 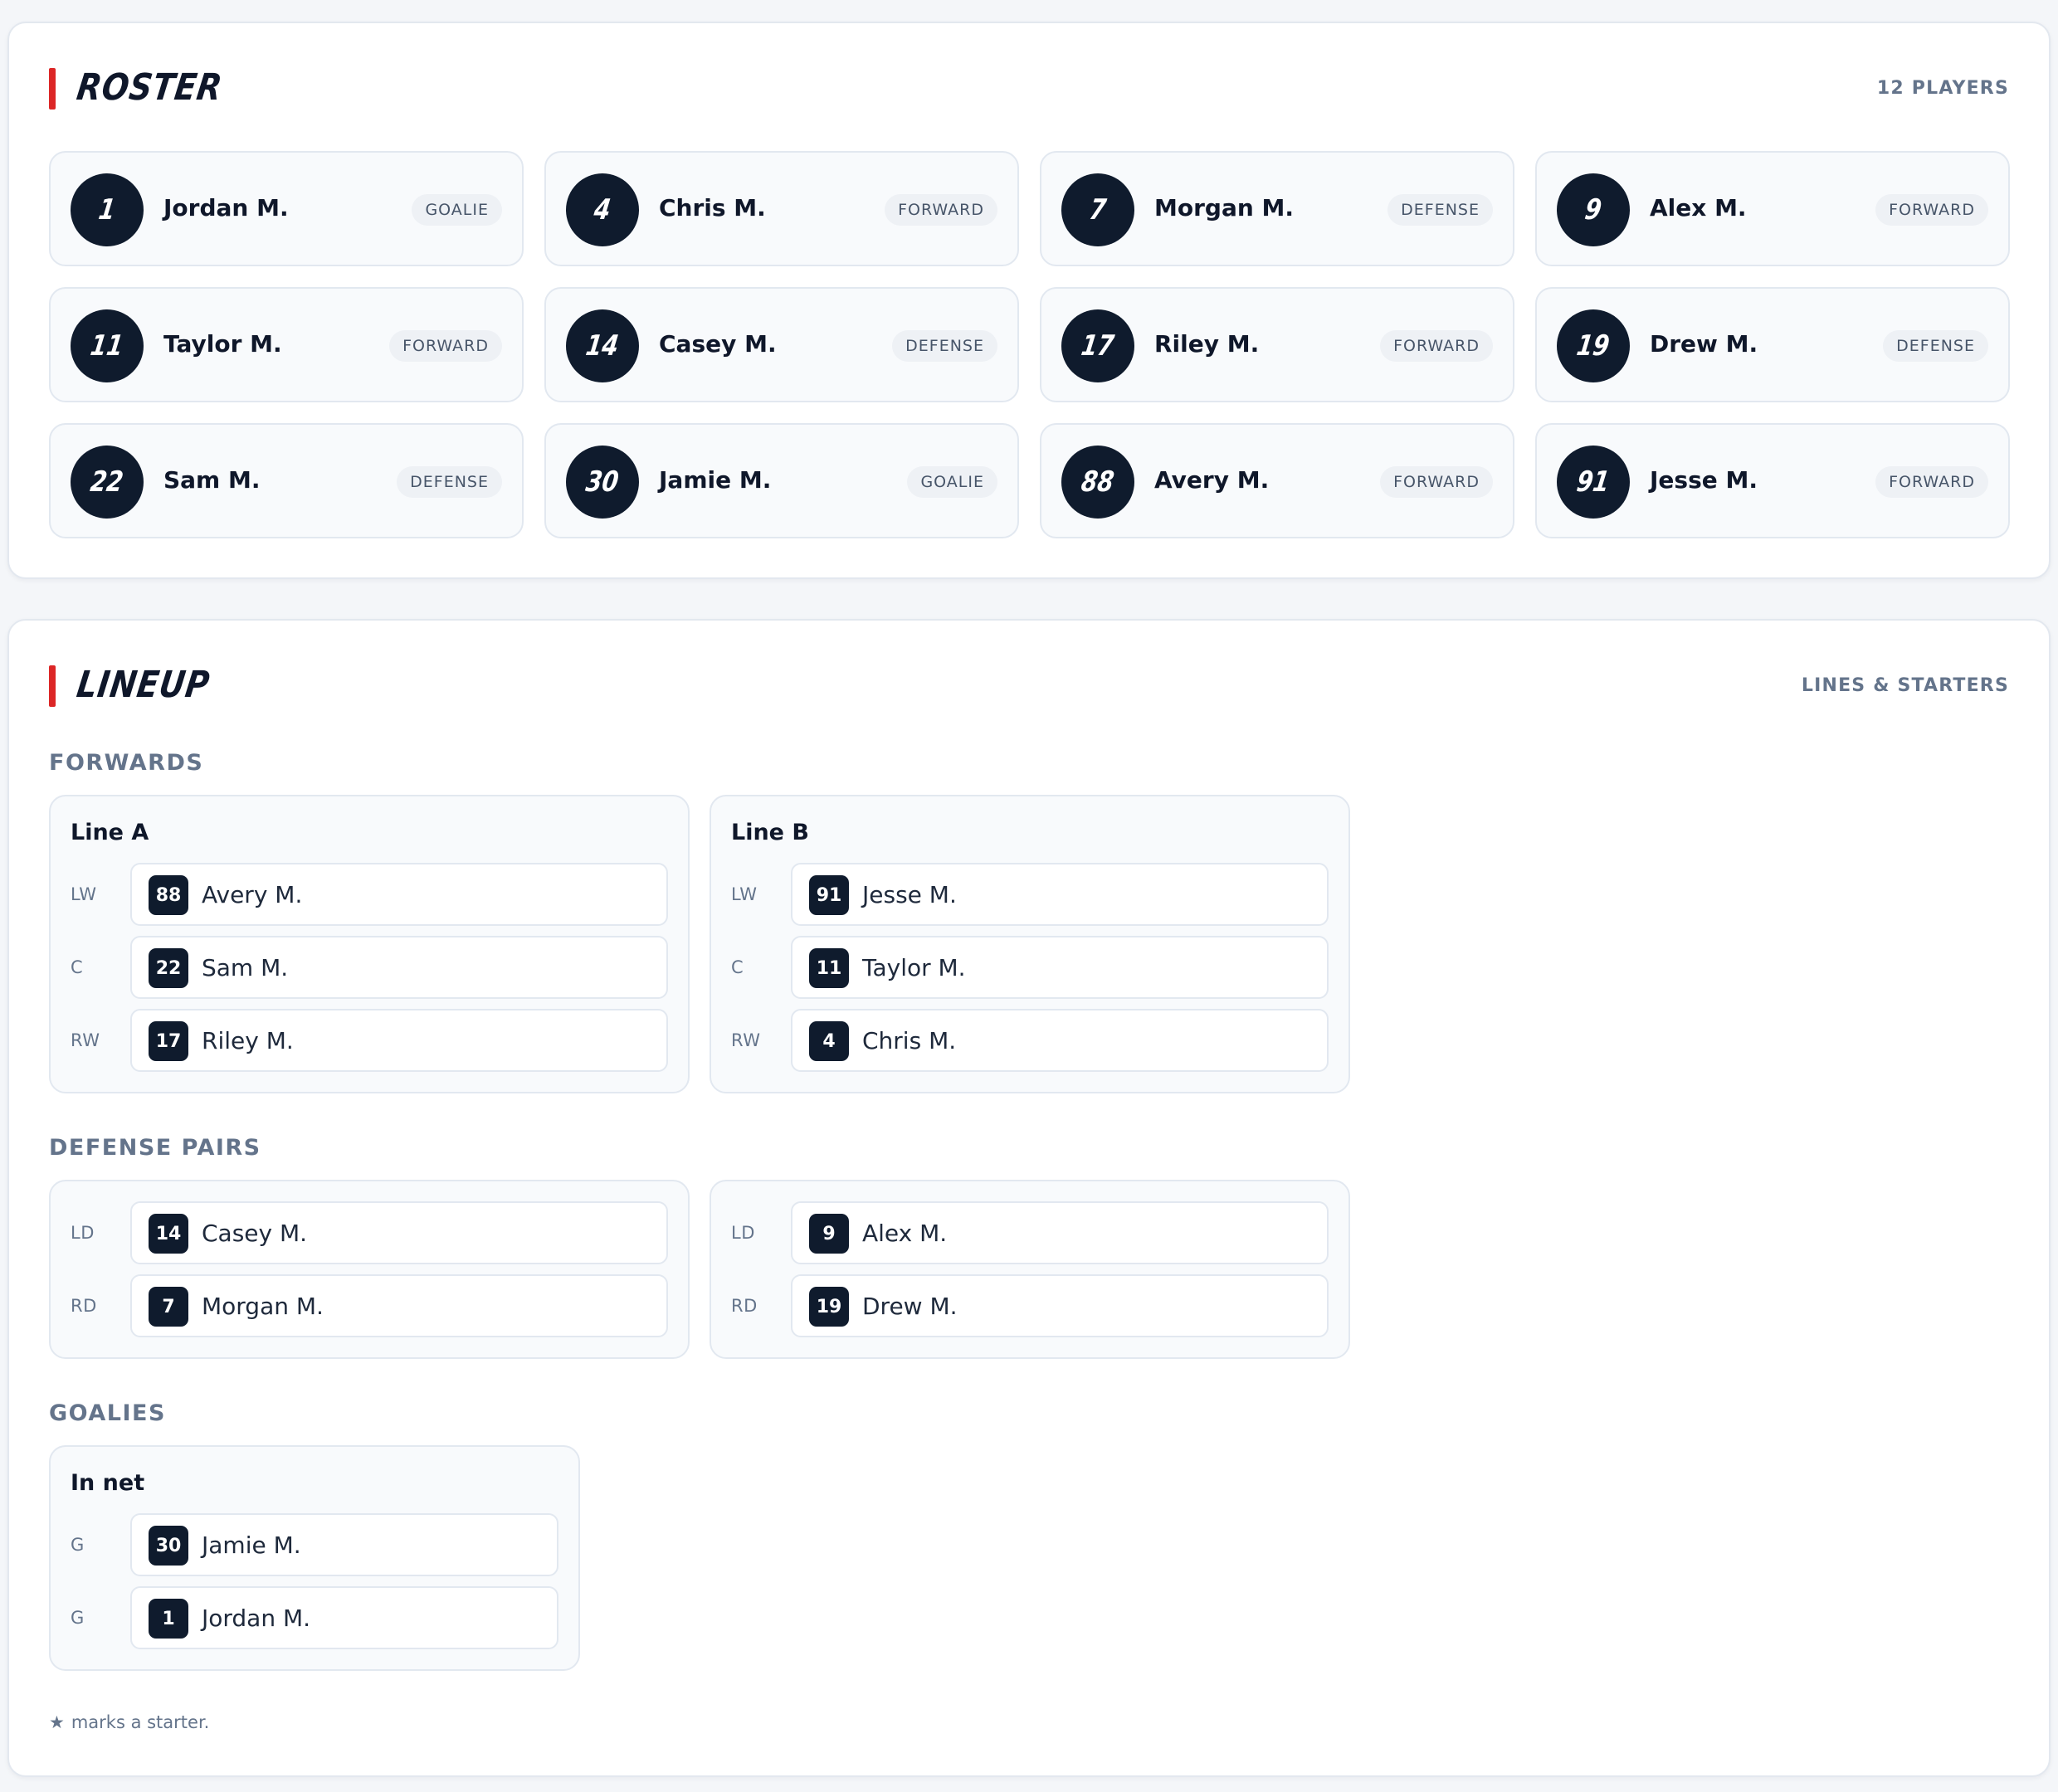 I want to click on lineup-slot-row: RD 7 Morgan M., so click(x=369, y=1305).